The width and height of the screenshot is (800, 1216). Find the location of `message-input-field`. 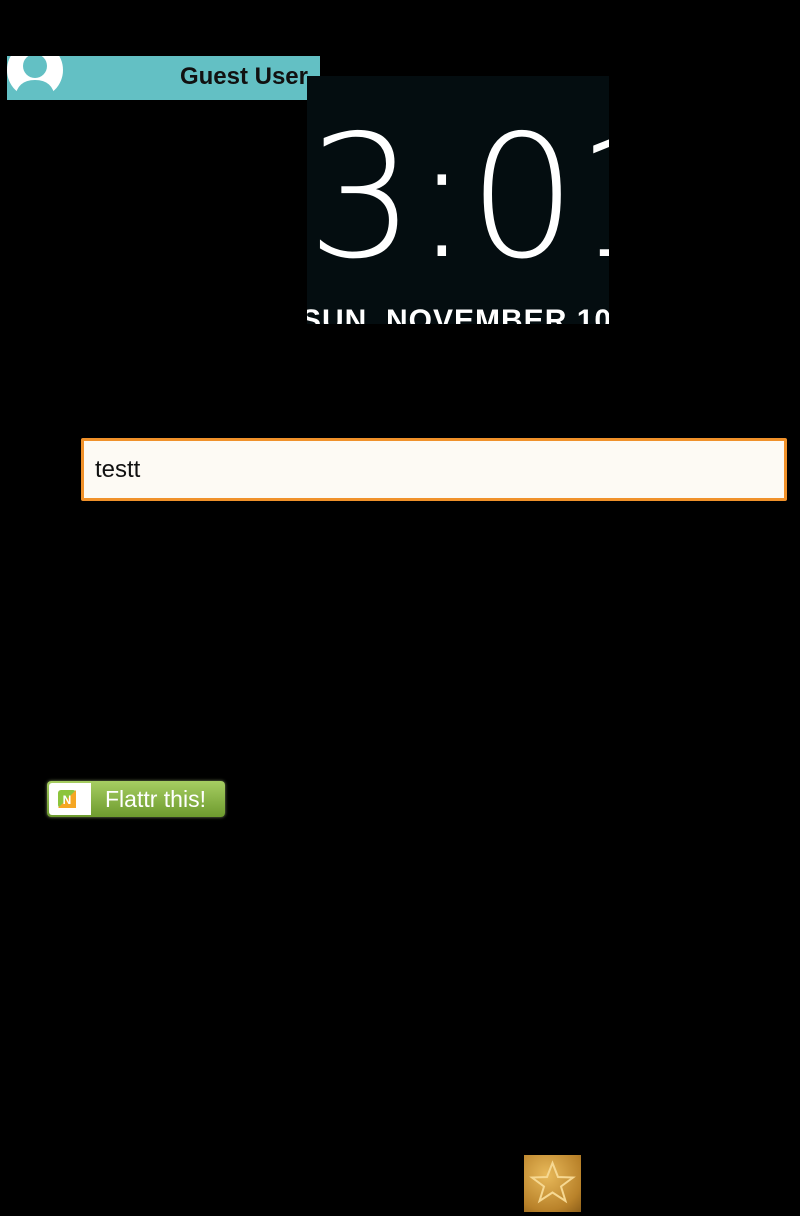

message-input-field is located at coordinates (434, 469).